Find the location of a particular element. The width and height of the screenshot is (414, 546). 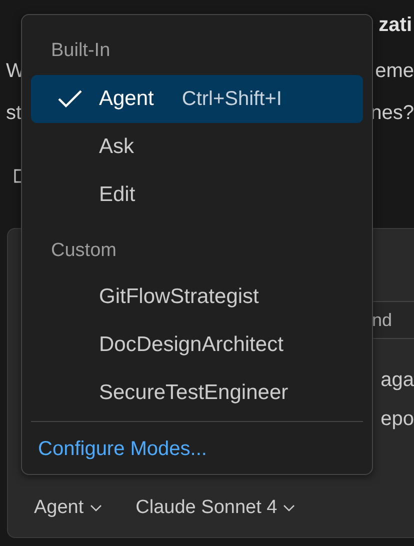

input-text: aga is located at coordinates (397, 380).